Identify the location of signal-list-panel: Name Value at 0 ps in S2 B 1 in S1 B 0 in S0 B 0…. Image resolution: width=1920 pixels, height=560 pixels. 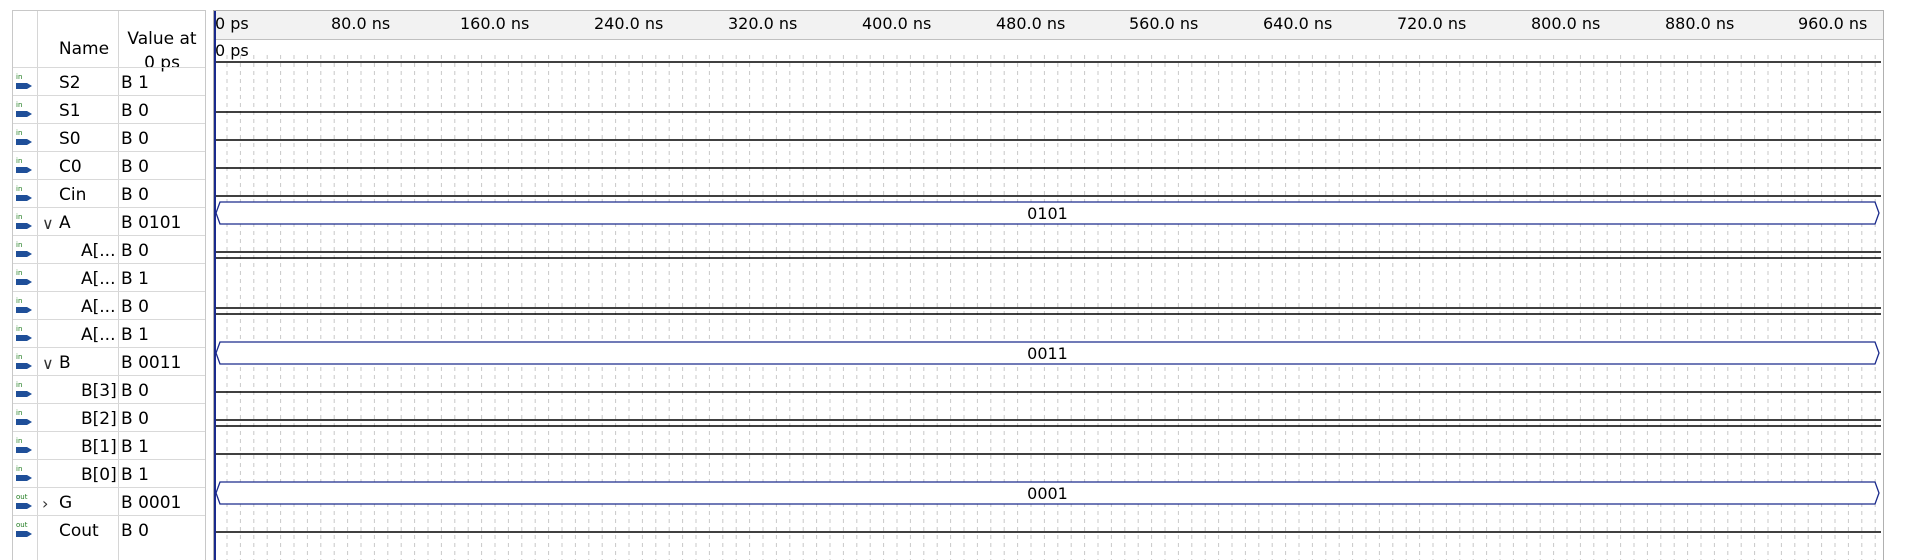
(109, 285).